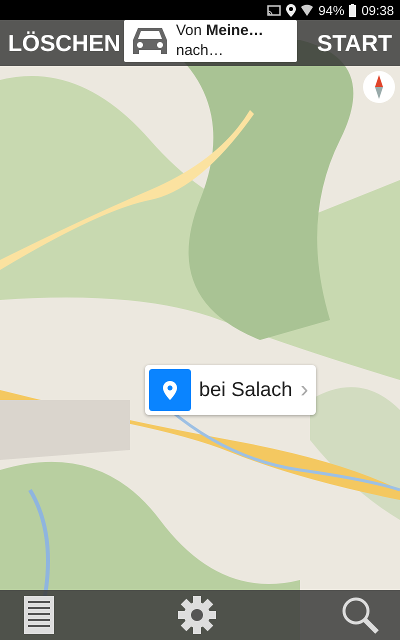 Image resolution: width=400 pixels, height=640 pixels. Describe the element at coordinates (274, 10) in the screenshot. I see `cast-icon` at that location.